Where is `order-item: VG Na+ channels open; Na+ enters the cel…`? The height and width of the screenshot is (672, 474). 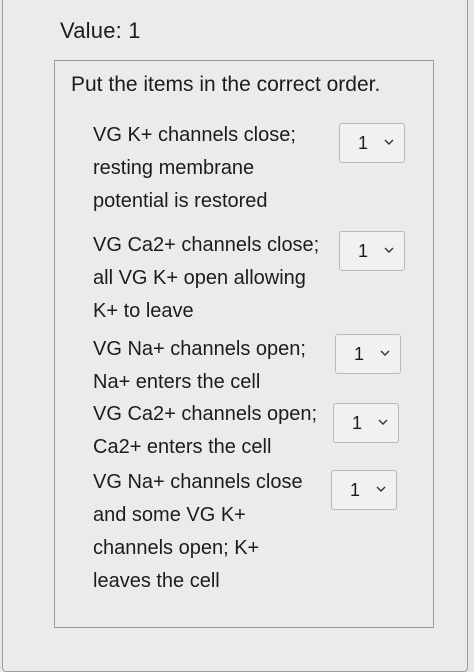
order-item: VG Na+ channels open; Na+ enters the cel… is located at coordinates (208, 366).